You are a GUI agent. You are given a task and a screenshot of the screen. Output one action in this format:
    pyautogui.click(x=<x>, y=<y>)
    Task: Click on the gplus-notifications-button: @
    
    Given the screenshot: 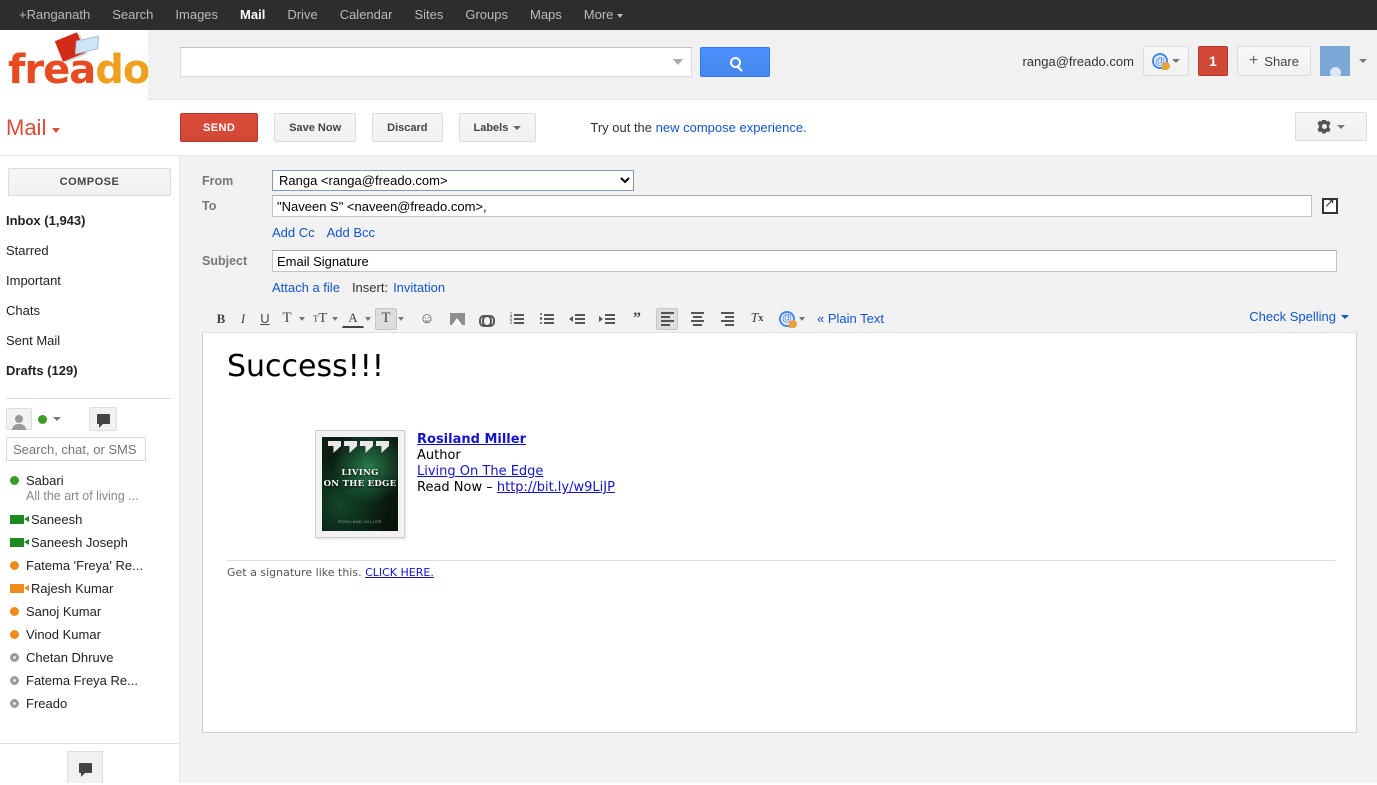 What is the action you would take?
    pyautogui.click(x=1165, y=61)
    